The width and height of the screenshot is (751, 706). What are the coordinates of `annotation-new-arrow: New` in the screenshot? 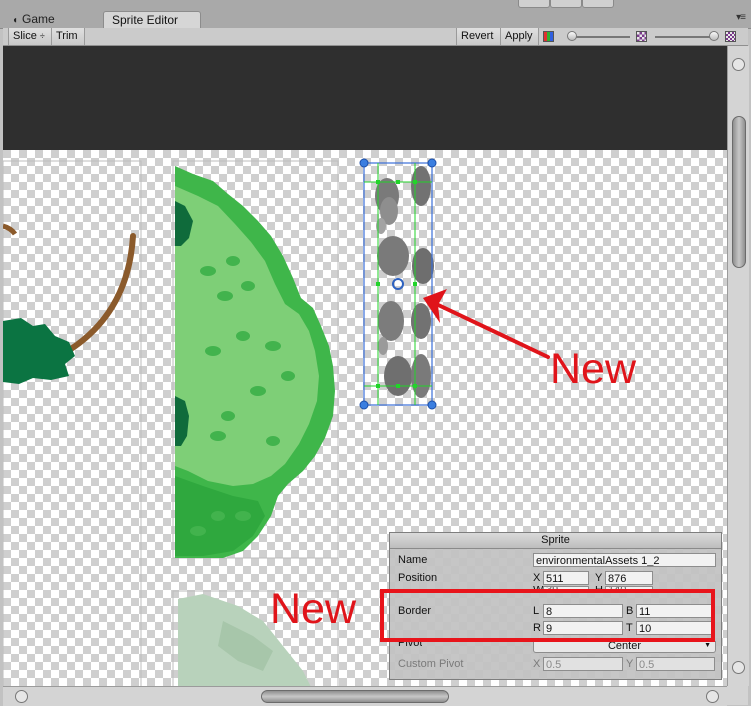 It's located at (593, 369).